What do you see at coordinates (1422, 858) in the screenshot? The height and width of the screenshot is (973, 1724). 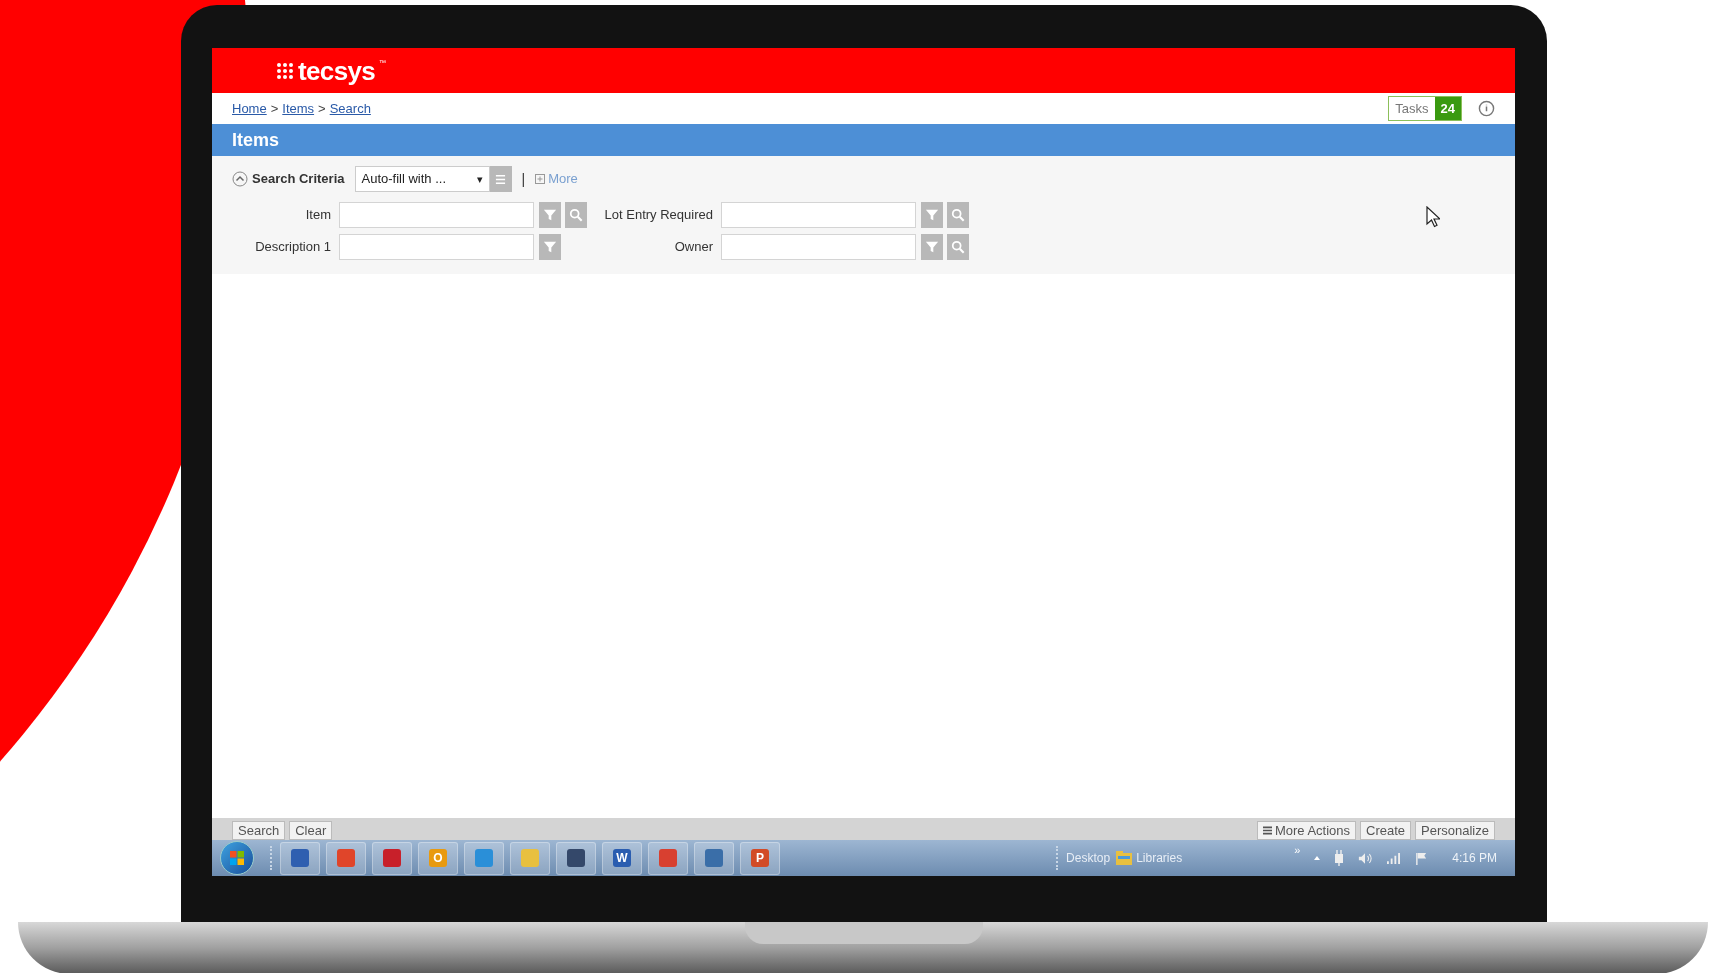 I see `flag-icon` at bounding box center [1422, 858].